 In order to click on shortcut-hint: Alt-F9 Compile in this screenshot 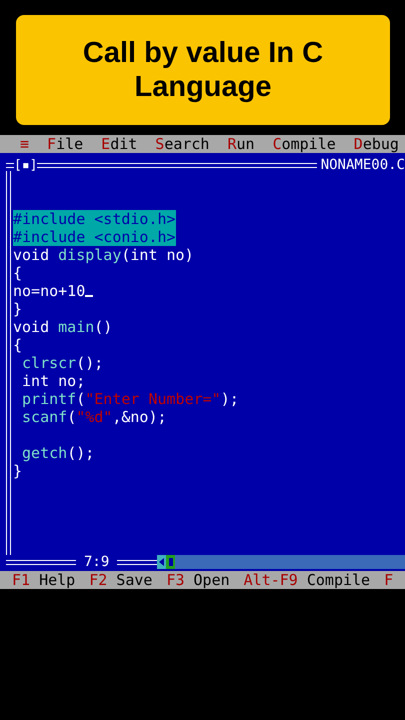, I will do `click(307, 580)`.